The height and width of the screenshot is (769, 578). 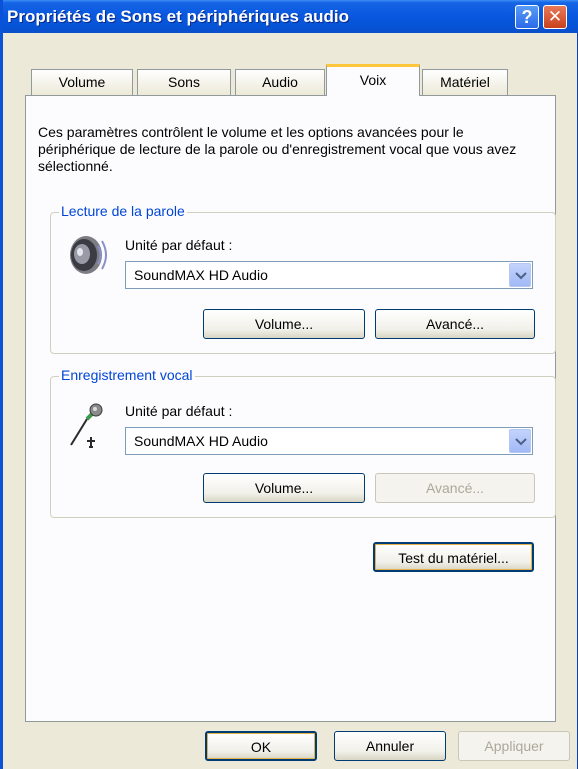 What do you see at coordinates (261, 746) in the screenshot?
I see `ok-button: OK` at bounding box center [261, 746].